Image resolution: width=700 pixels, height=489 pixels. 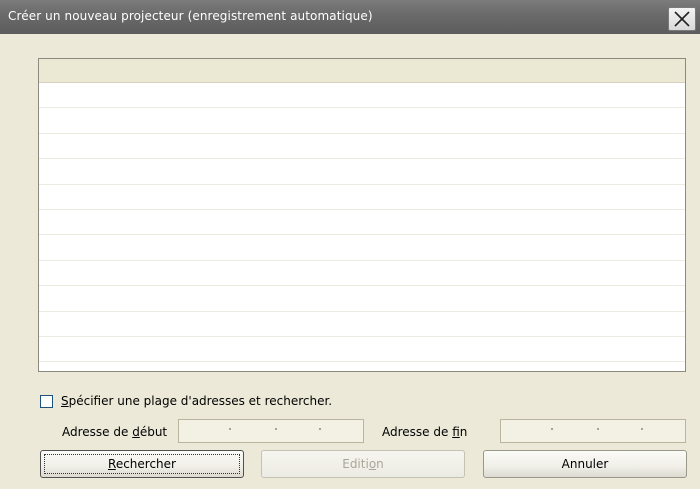 I want to click on start-address-field, so click(x=271, y=431).